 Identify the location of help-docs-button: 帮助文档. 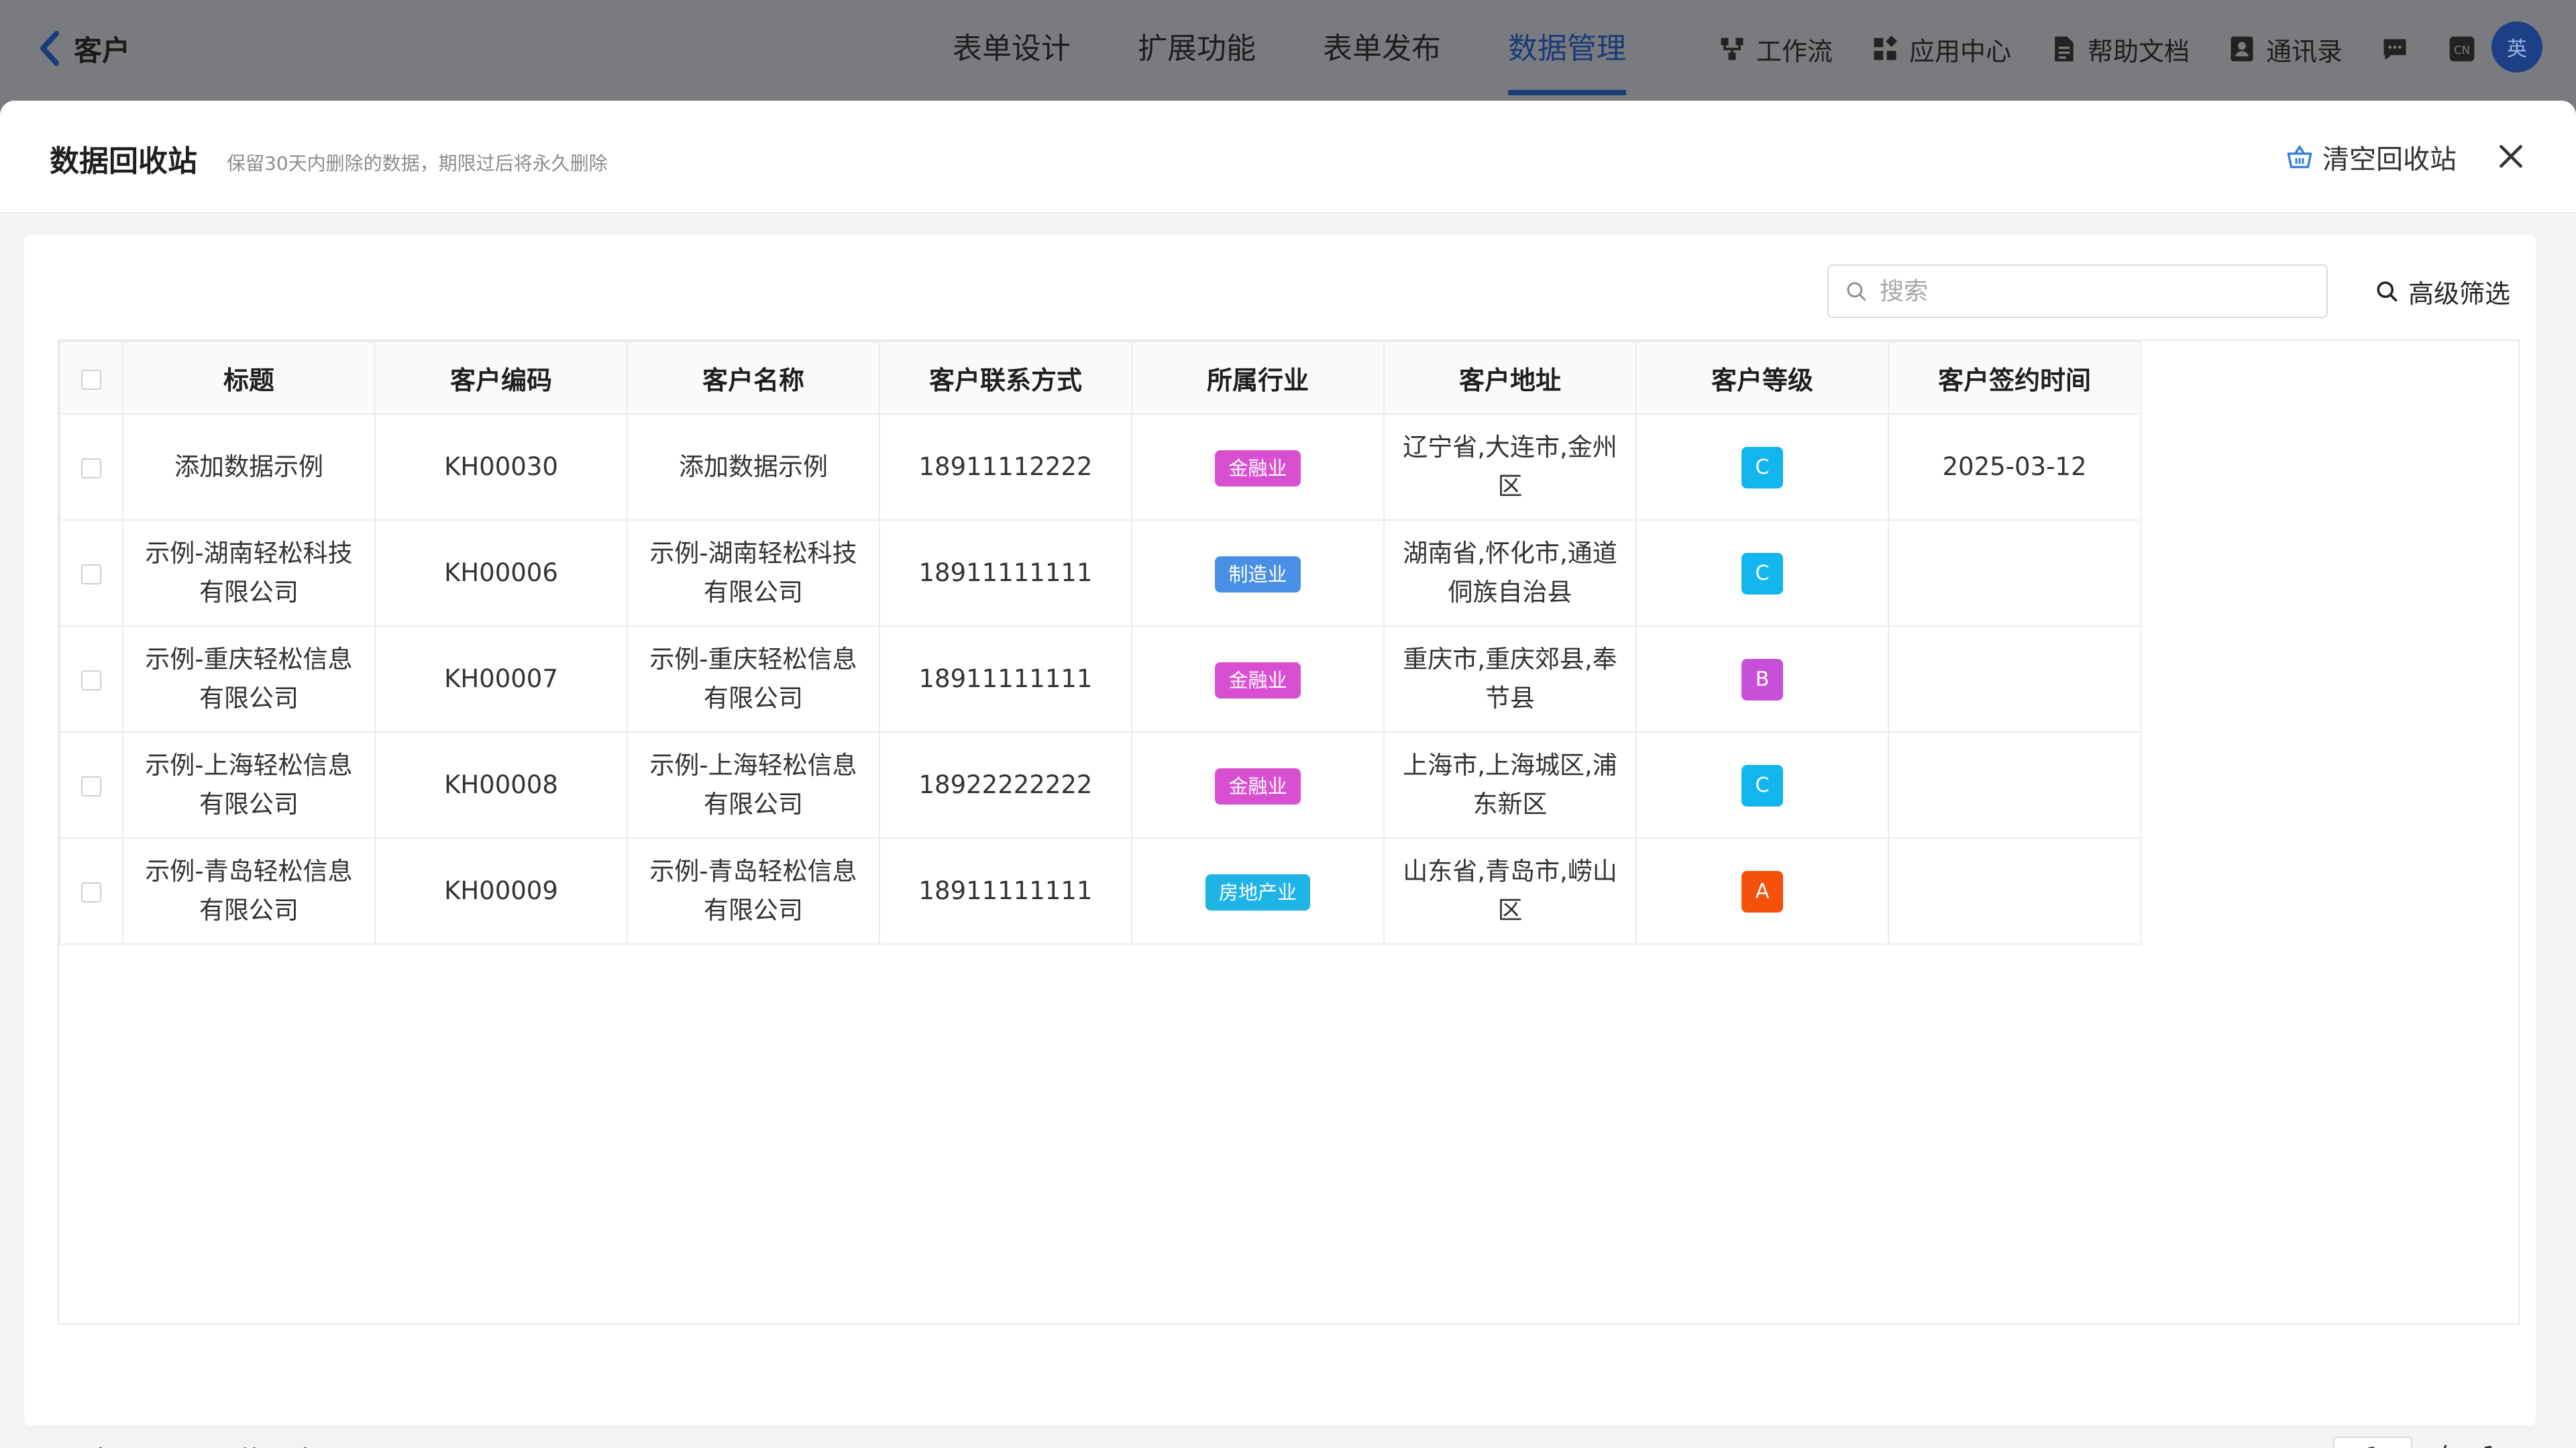
(2119, 49).